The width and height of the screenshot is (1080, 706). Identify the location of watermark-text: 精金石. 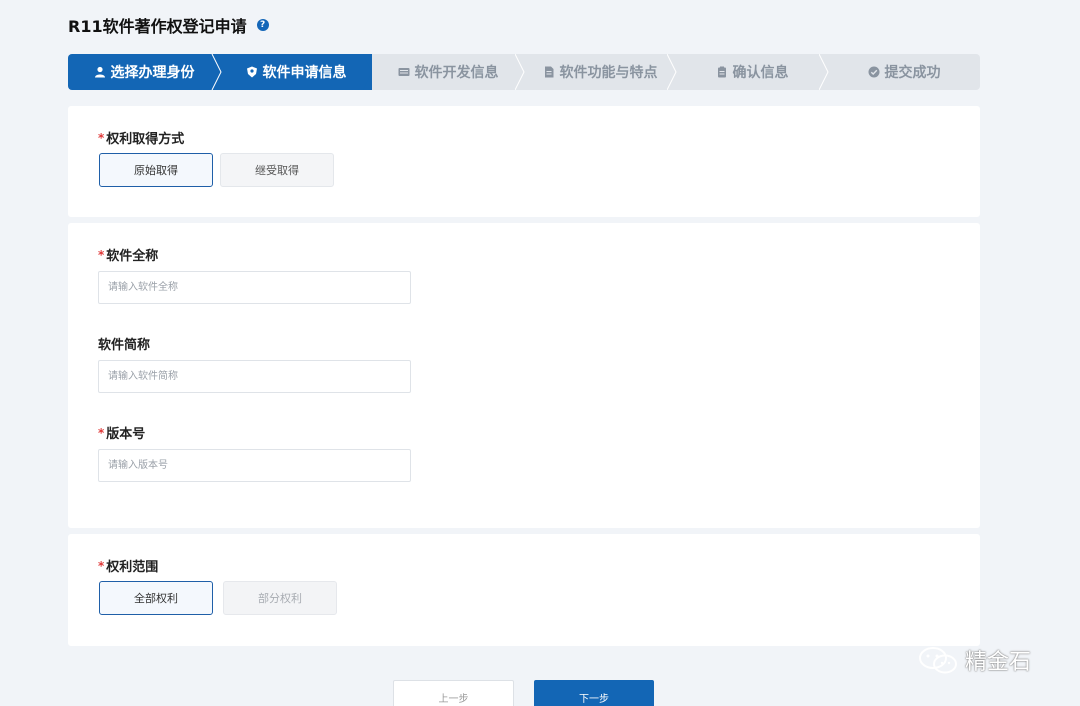
(998, 662).